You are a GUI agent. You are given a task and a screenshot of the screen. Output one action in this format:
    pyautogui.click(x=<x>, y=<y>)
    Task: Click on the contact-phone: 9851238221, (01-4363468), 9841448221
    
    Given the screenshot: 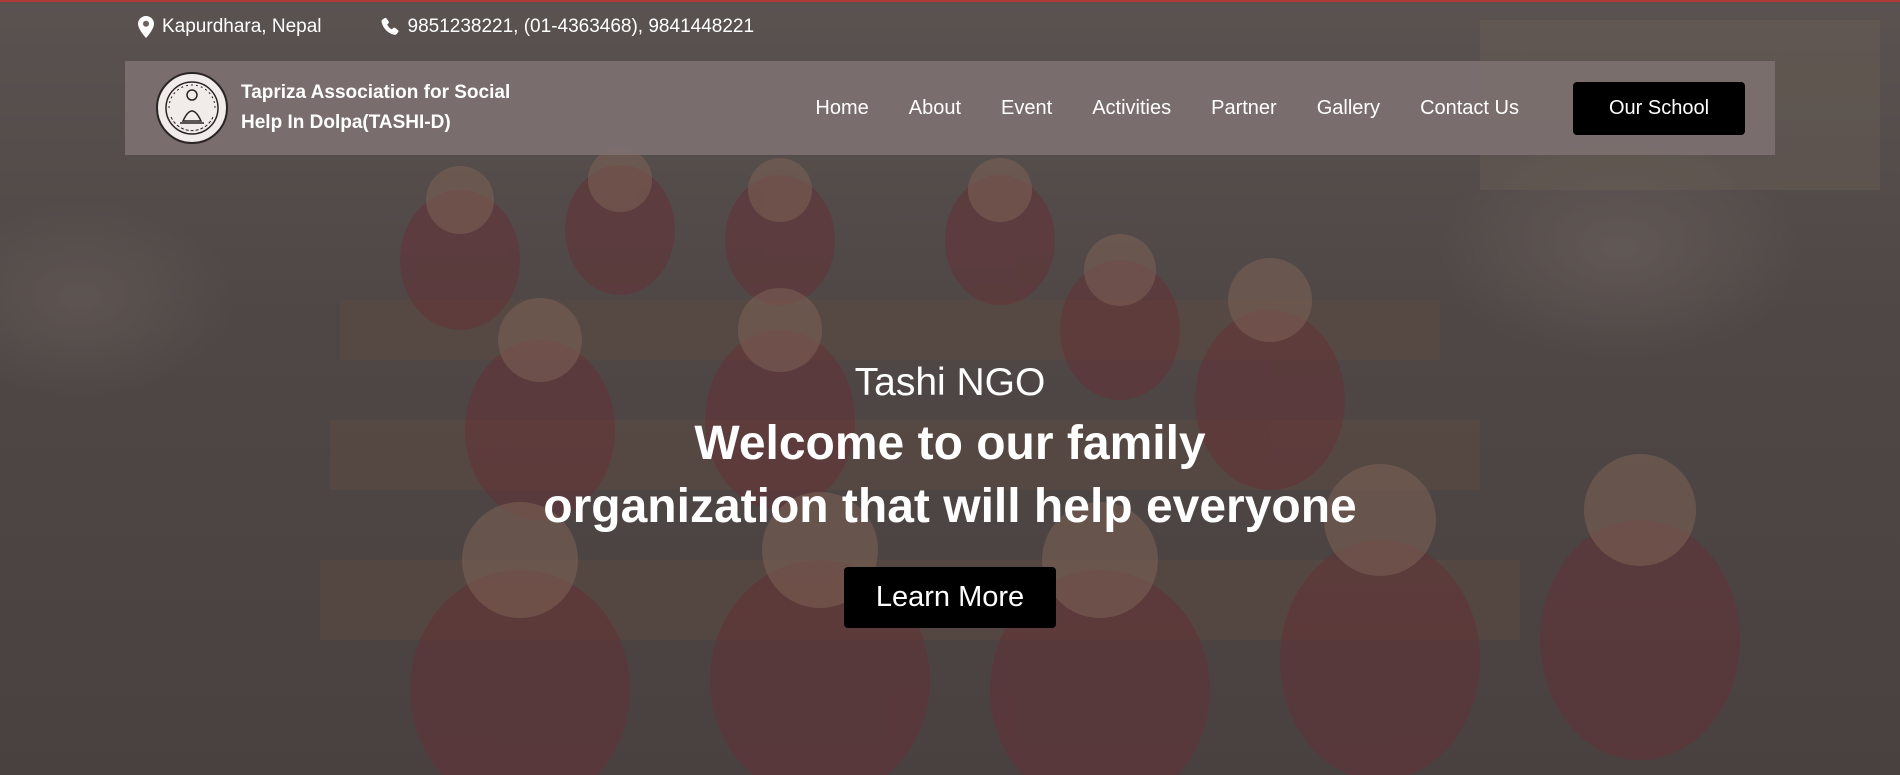 What is the action you would take?
    pyautogui.click(x=567, y=27)
    